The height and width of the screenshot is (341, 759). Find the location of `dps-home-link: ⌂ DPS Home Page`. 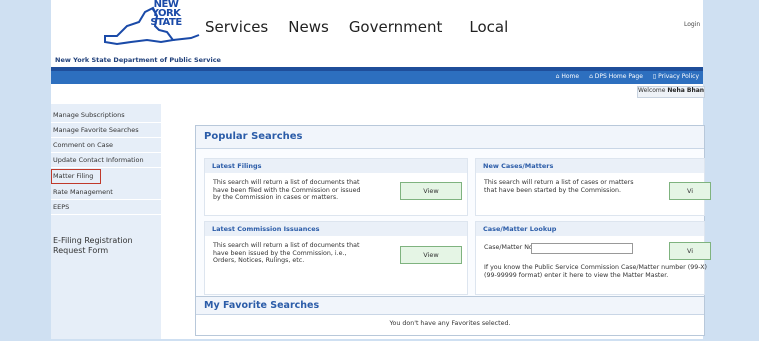

dps-home-link: ⌂ DPS Home Page is located at coordinates (616, 76).